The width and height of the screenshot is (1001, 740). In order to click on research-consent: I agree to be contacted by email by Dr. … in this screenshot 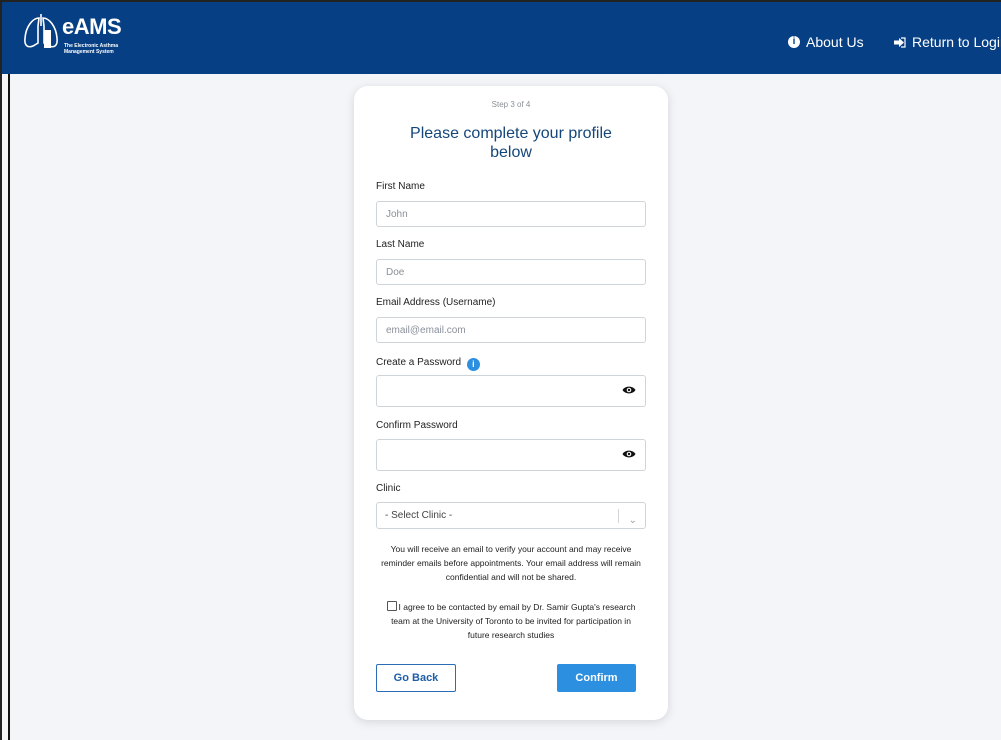, I will do `click(511, 621)`.